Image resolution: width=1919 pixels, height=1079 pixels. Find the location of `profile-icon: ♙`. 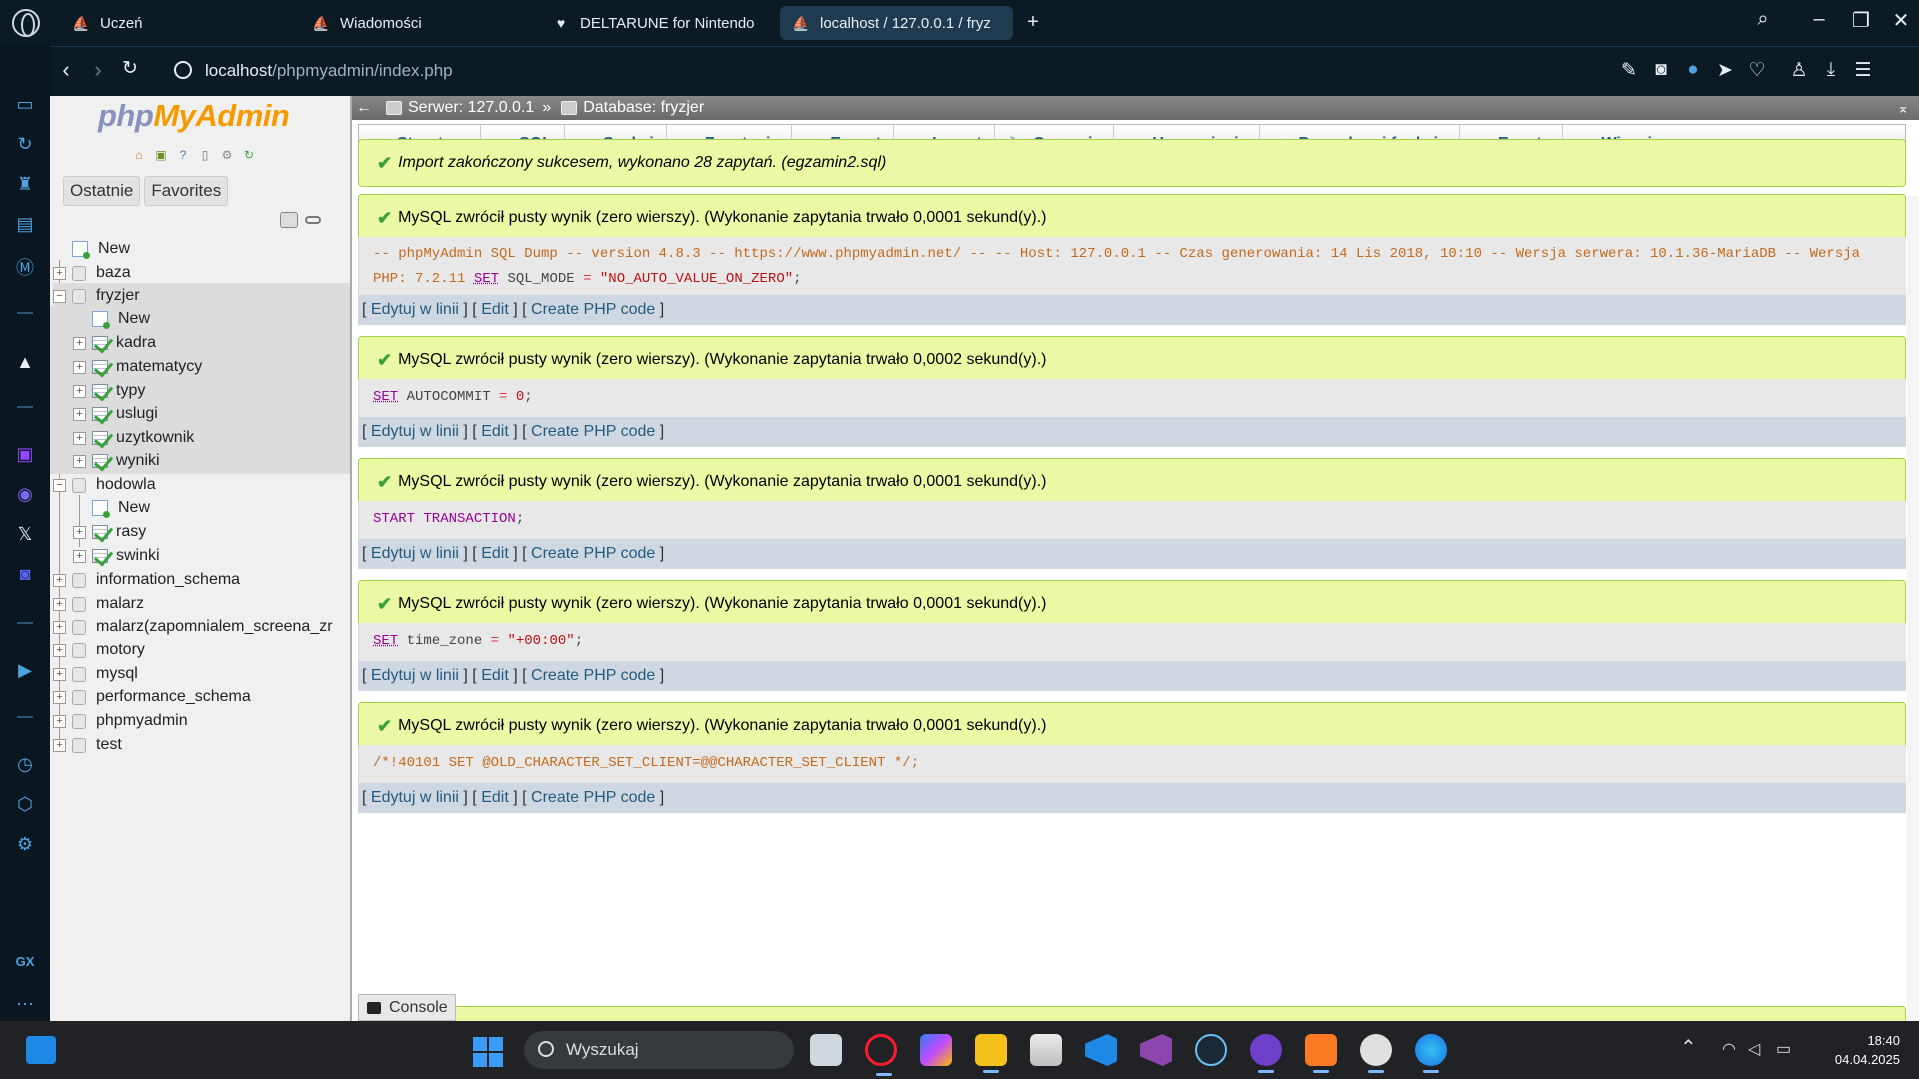

profile-icon: ♙ is located at coordinates (1799, 70).